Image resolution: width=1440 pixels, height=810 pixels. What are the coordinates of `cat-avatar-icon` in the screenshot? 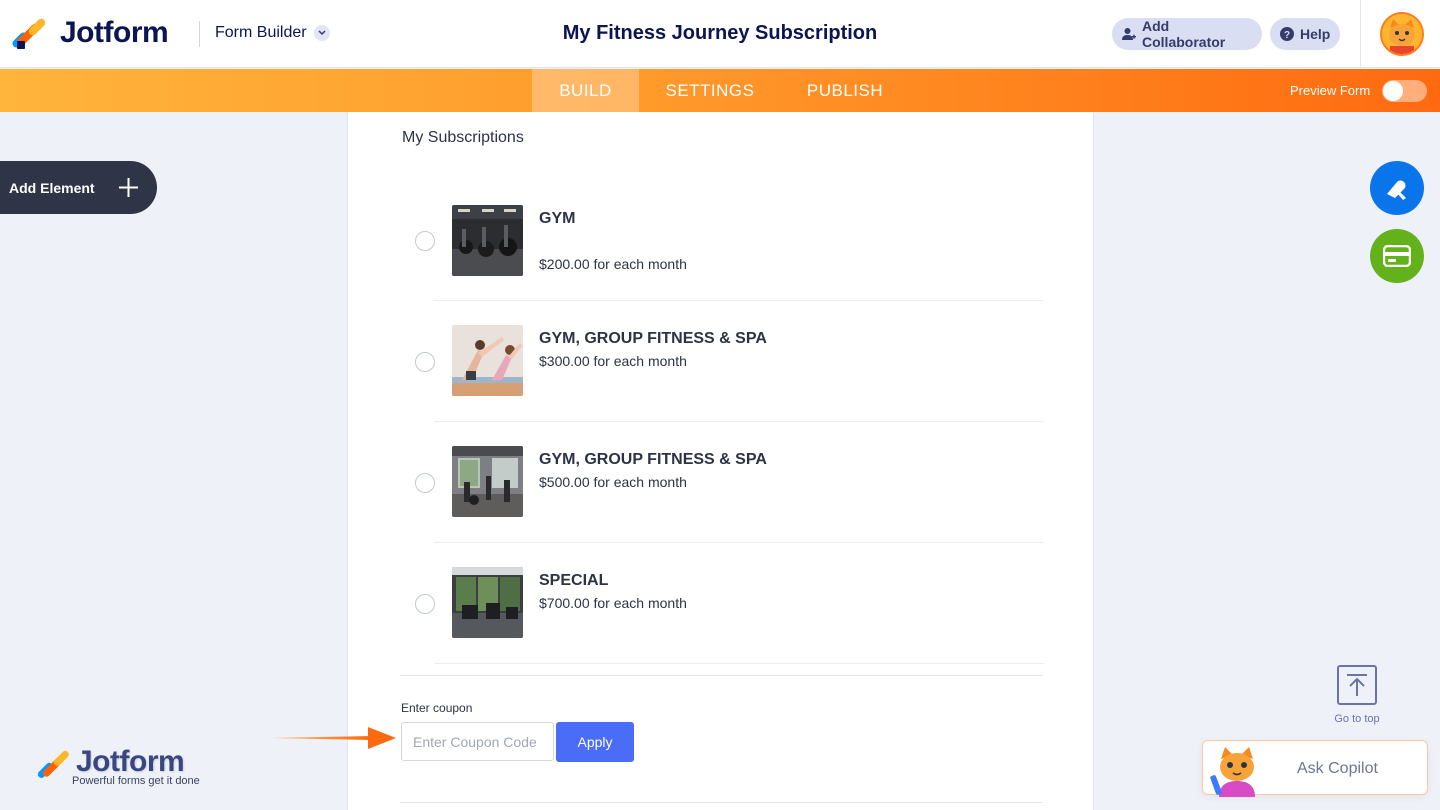 It's located at (1402, 34).